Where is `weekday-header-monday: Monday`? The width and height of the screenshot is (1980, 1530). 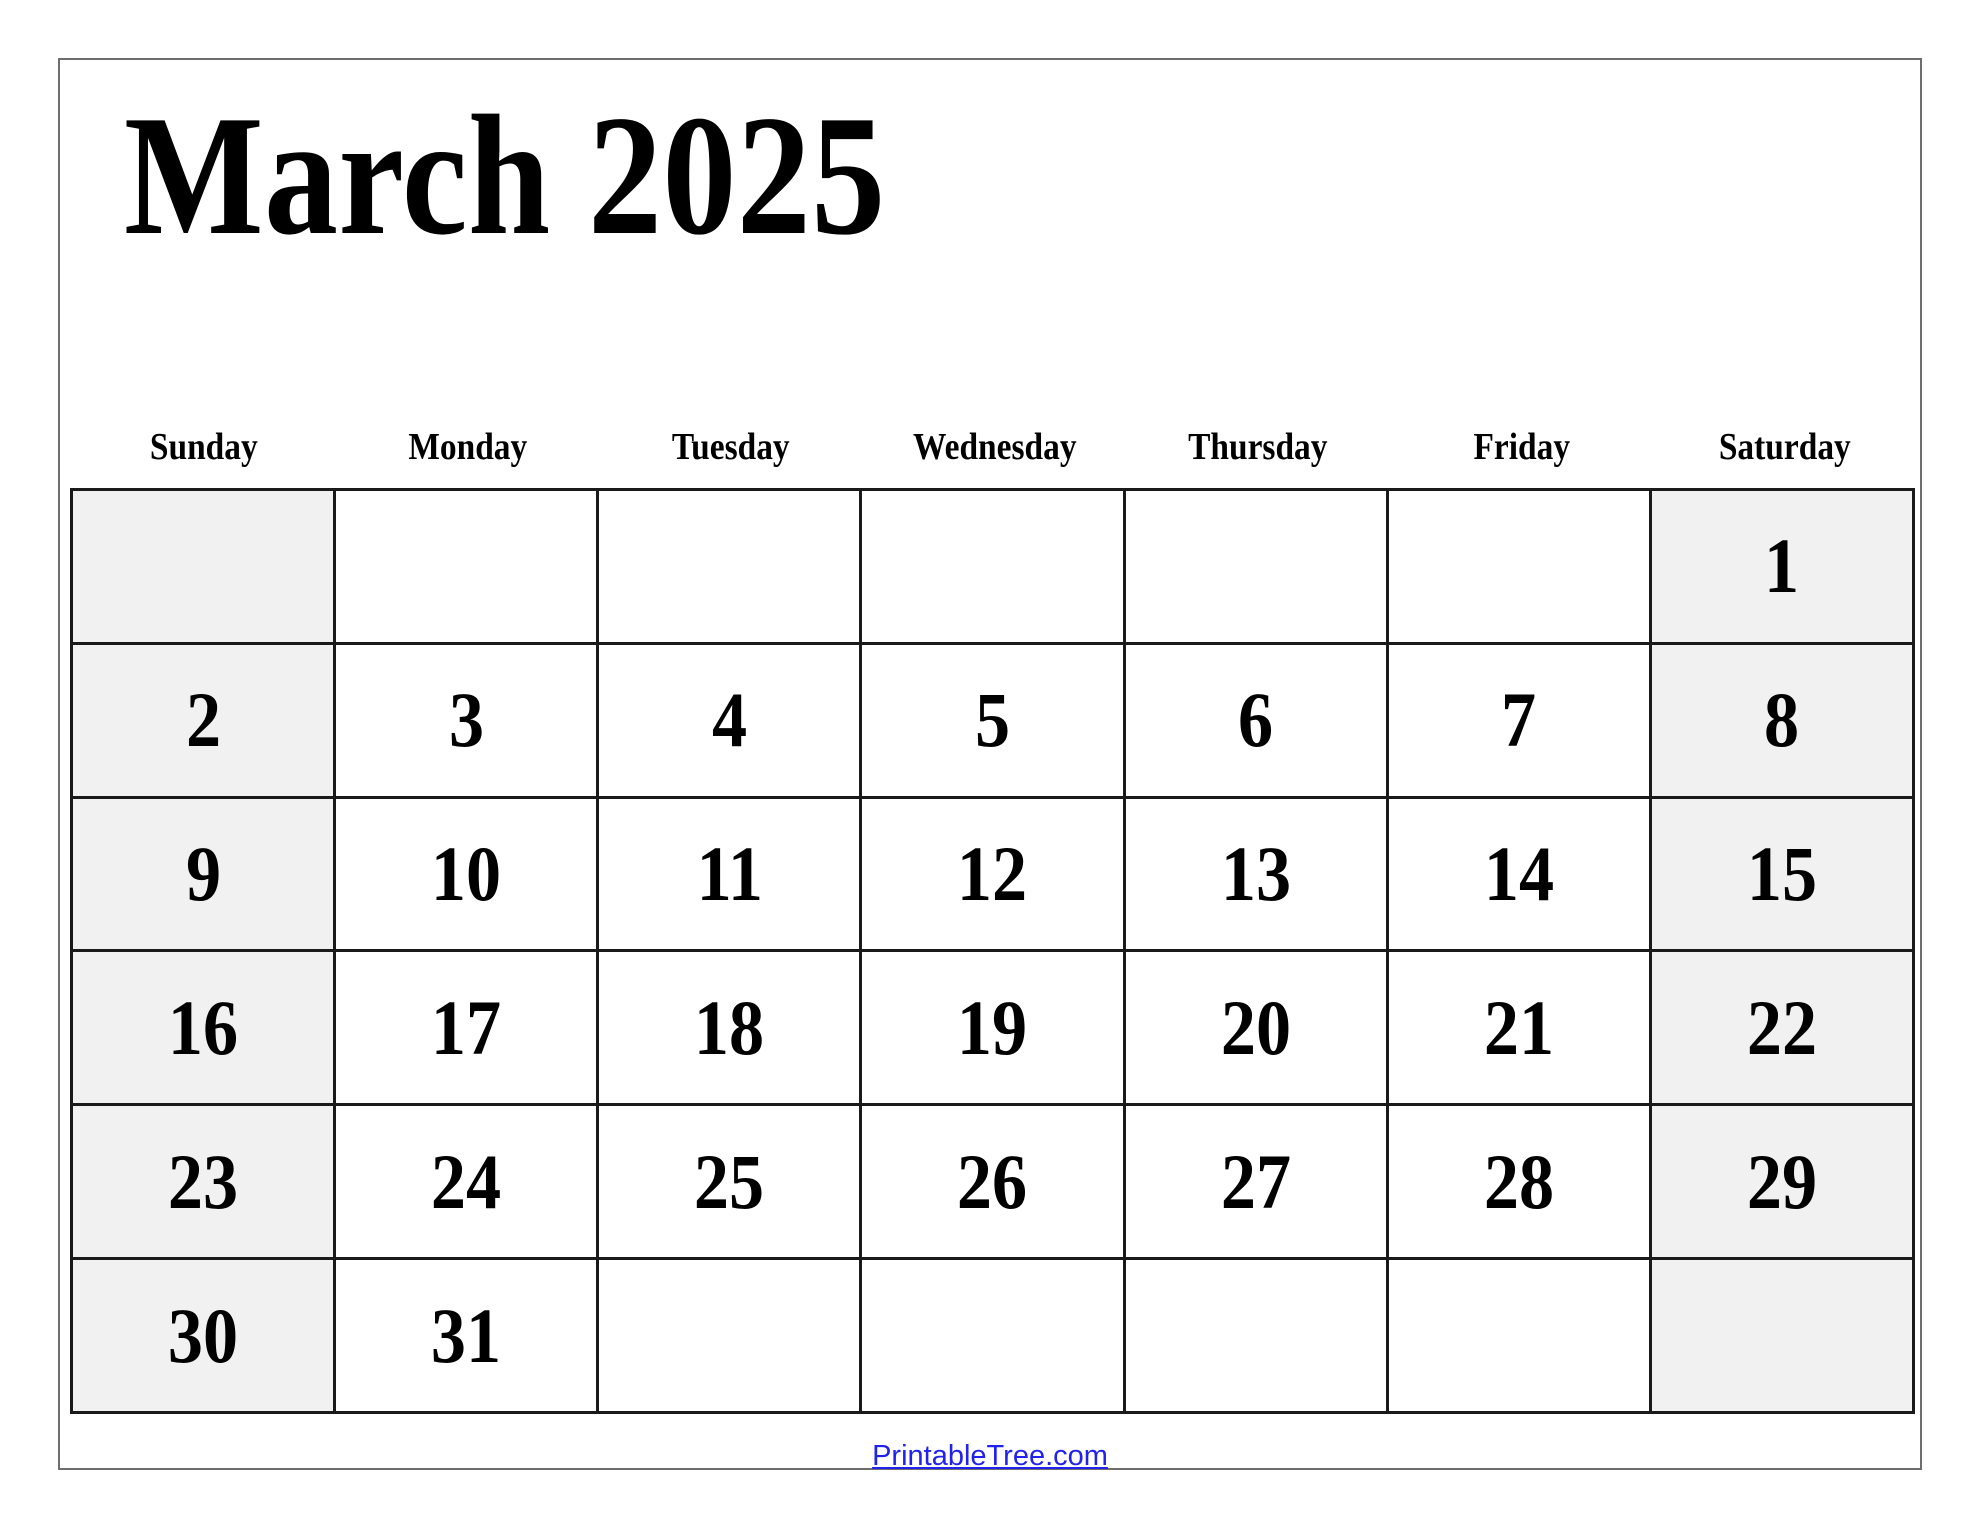 weekday-header-monday: Monday is located at coordinates (467, 447).